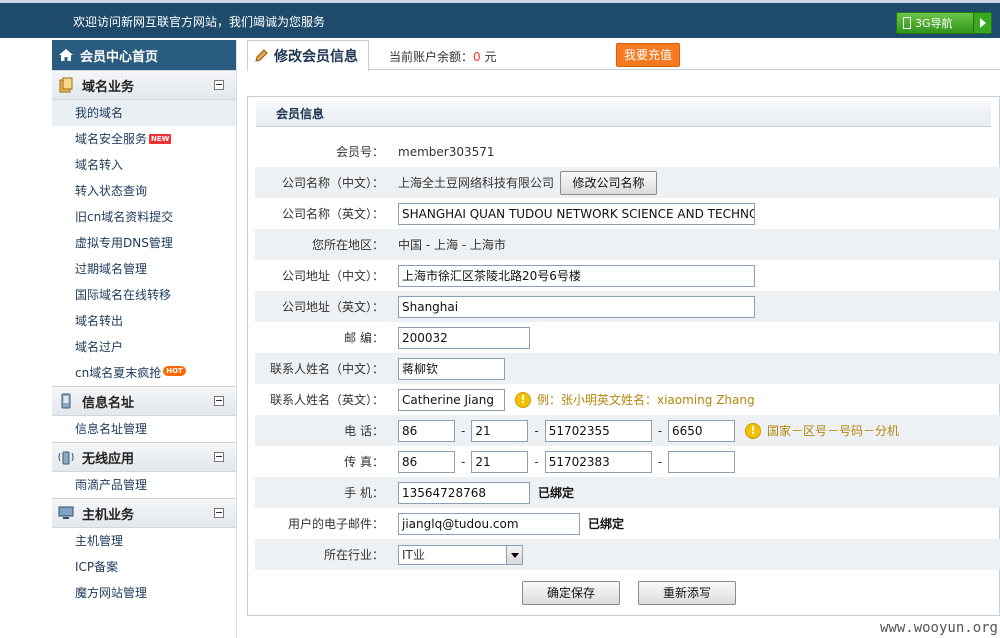 Image resolution: width=1000 pixels, height=638 pixels. Describe the element at coordinates (500, 430) in the screenshot. I see `phone-area-input: 21` at that location.